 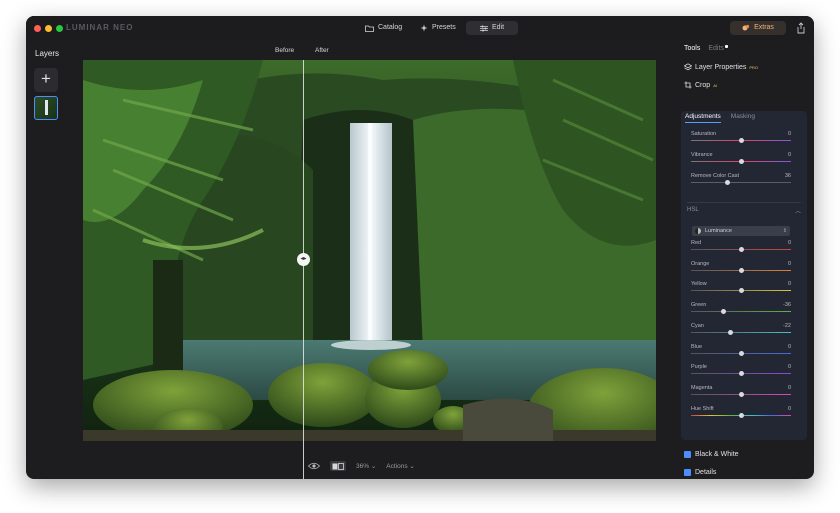 What do you see at coordinates (100, 27) in the screenshot?
I see `app-logo: LUMINAR NEO` at bounding box center [100, 27].